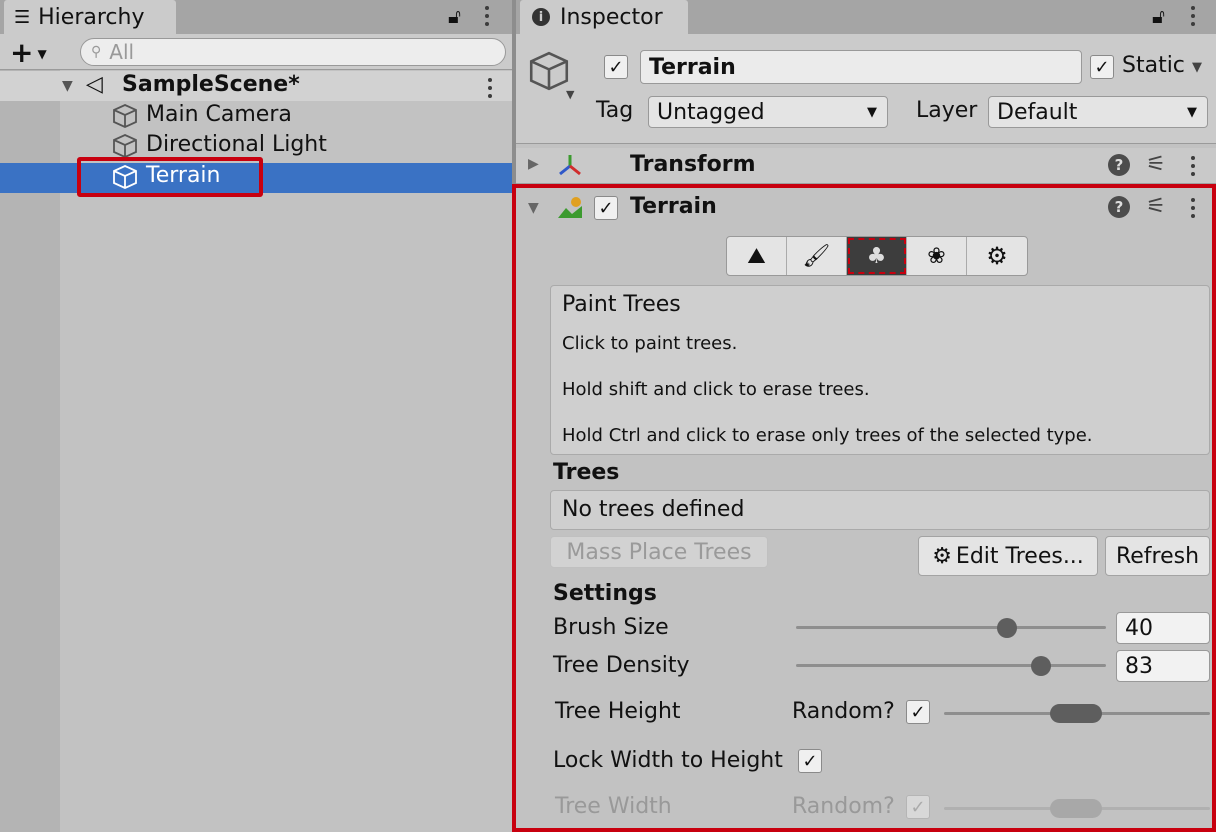 Image resolution: width=1216 pixels, height=832 pixels. I want to click on gameobject-cube-icon, so click(549, 73).